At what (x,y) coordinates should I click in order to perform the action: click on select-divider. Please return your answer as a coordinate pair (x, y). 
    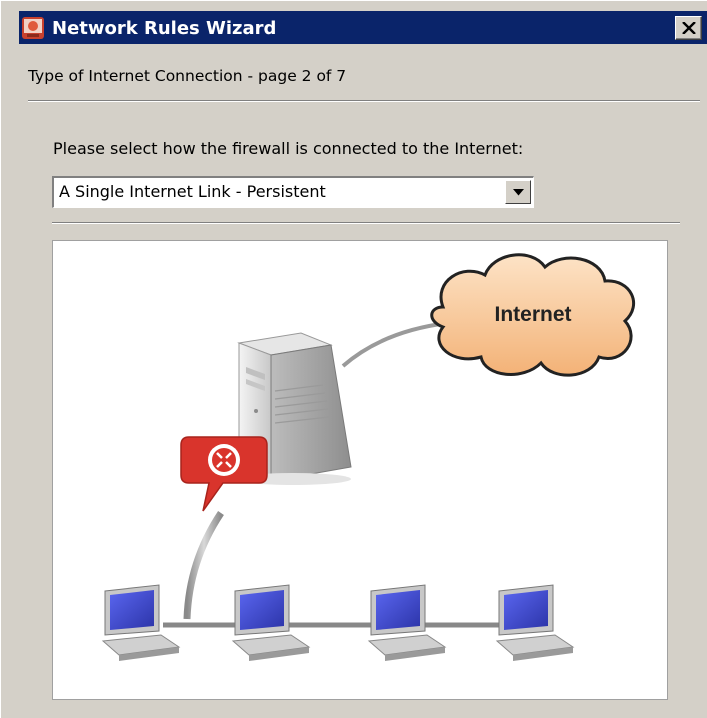
    Looking at the image, I should click on (366, 223).